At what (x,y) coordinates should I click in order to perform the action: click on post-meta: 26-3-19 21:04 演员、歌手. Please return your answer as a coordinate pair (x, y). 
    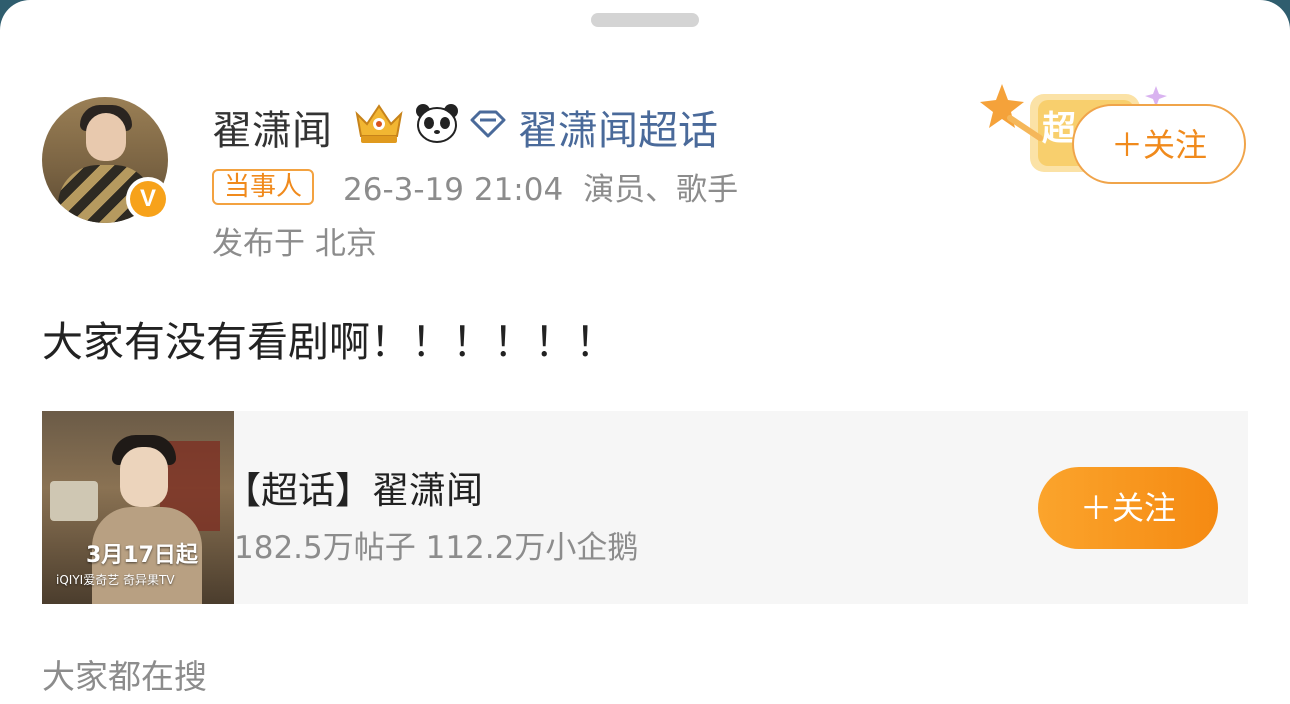
    Looking at the image, I should click on (540, 186).